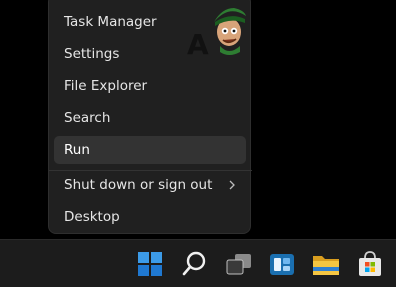  I want to click on widgets-icon, so click(282, 264).